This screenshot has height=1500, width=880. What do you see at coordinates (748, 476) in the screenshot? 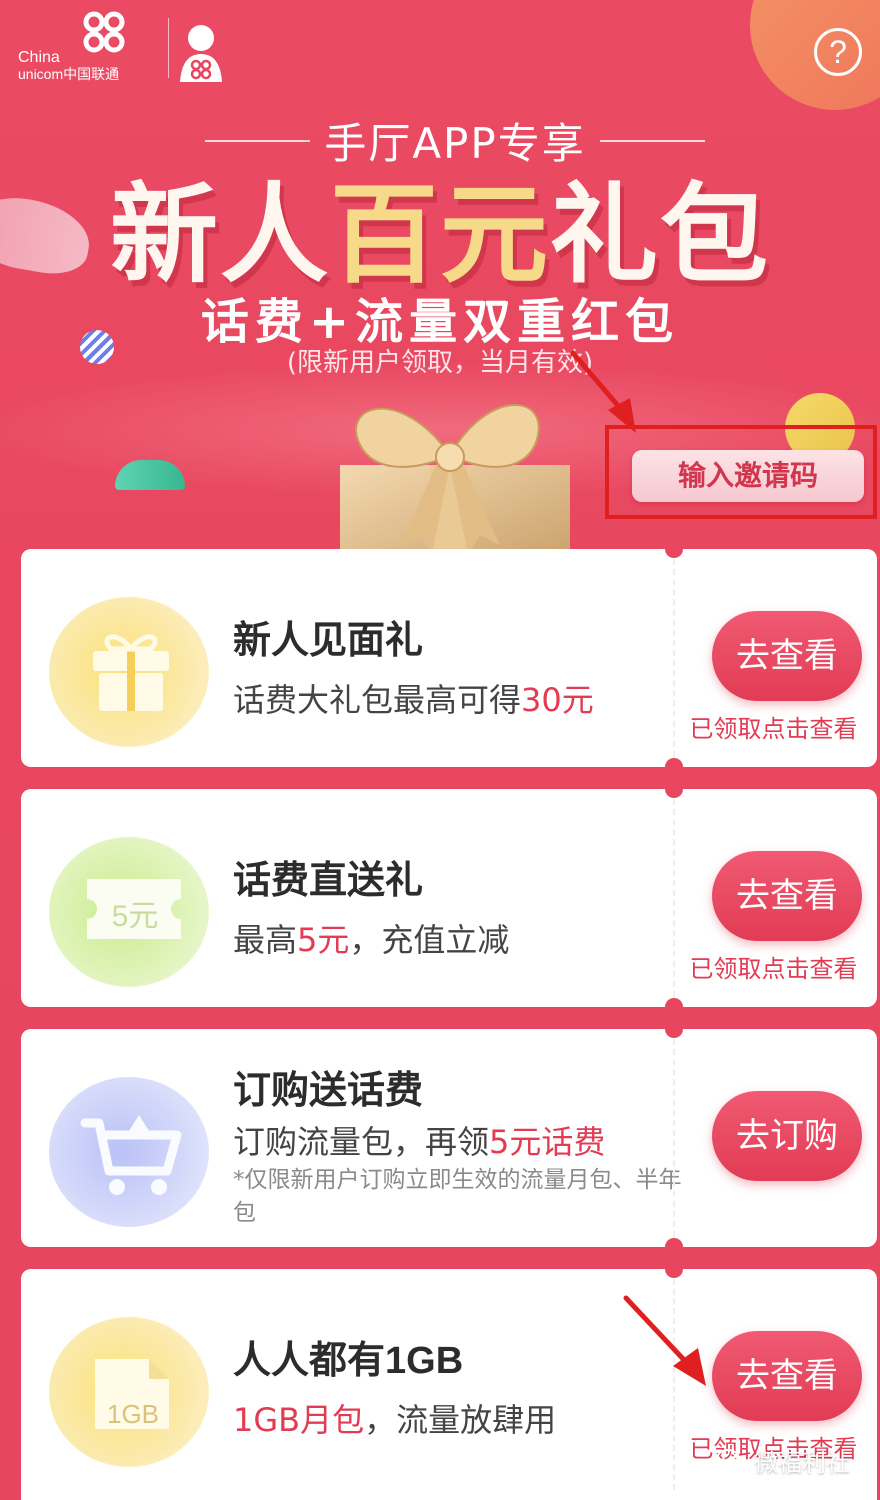
I see `invite-code-button: 输入邀请码` at bounding box center [748, 476].